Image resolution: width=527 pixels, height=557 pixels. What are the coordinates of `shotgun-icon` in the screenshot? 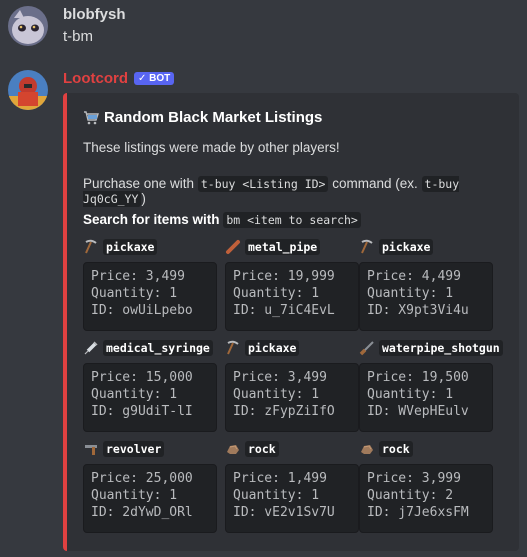 It's located at (367, 348).